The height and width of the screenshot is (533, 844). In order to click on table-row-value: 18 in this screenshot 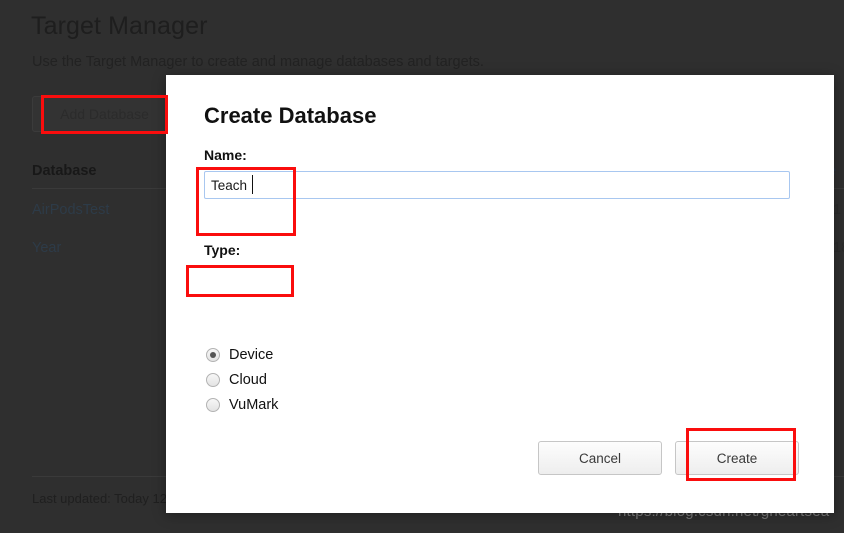, I will do `click(838, 248)`.